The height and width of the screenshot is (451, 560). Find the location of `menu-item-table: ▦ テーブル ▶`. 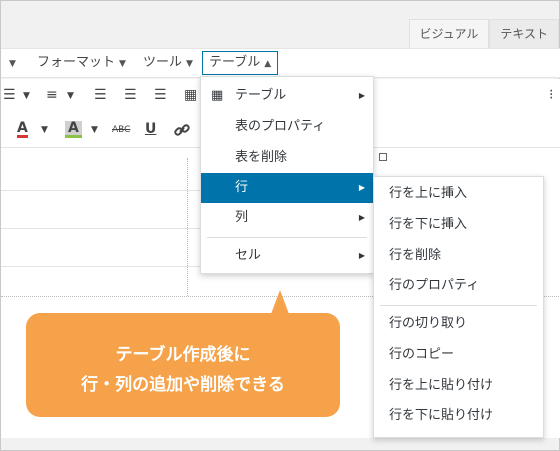

menu-item-table: ▦ テーブル ▶ is located at coordinates (287, 96).